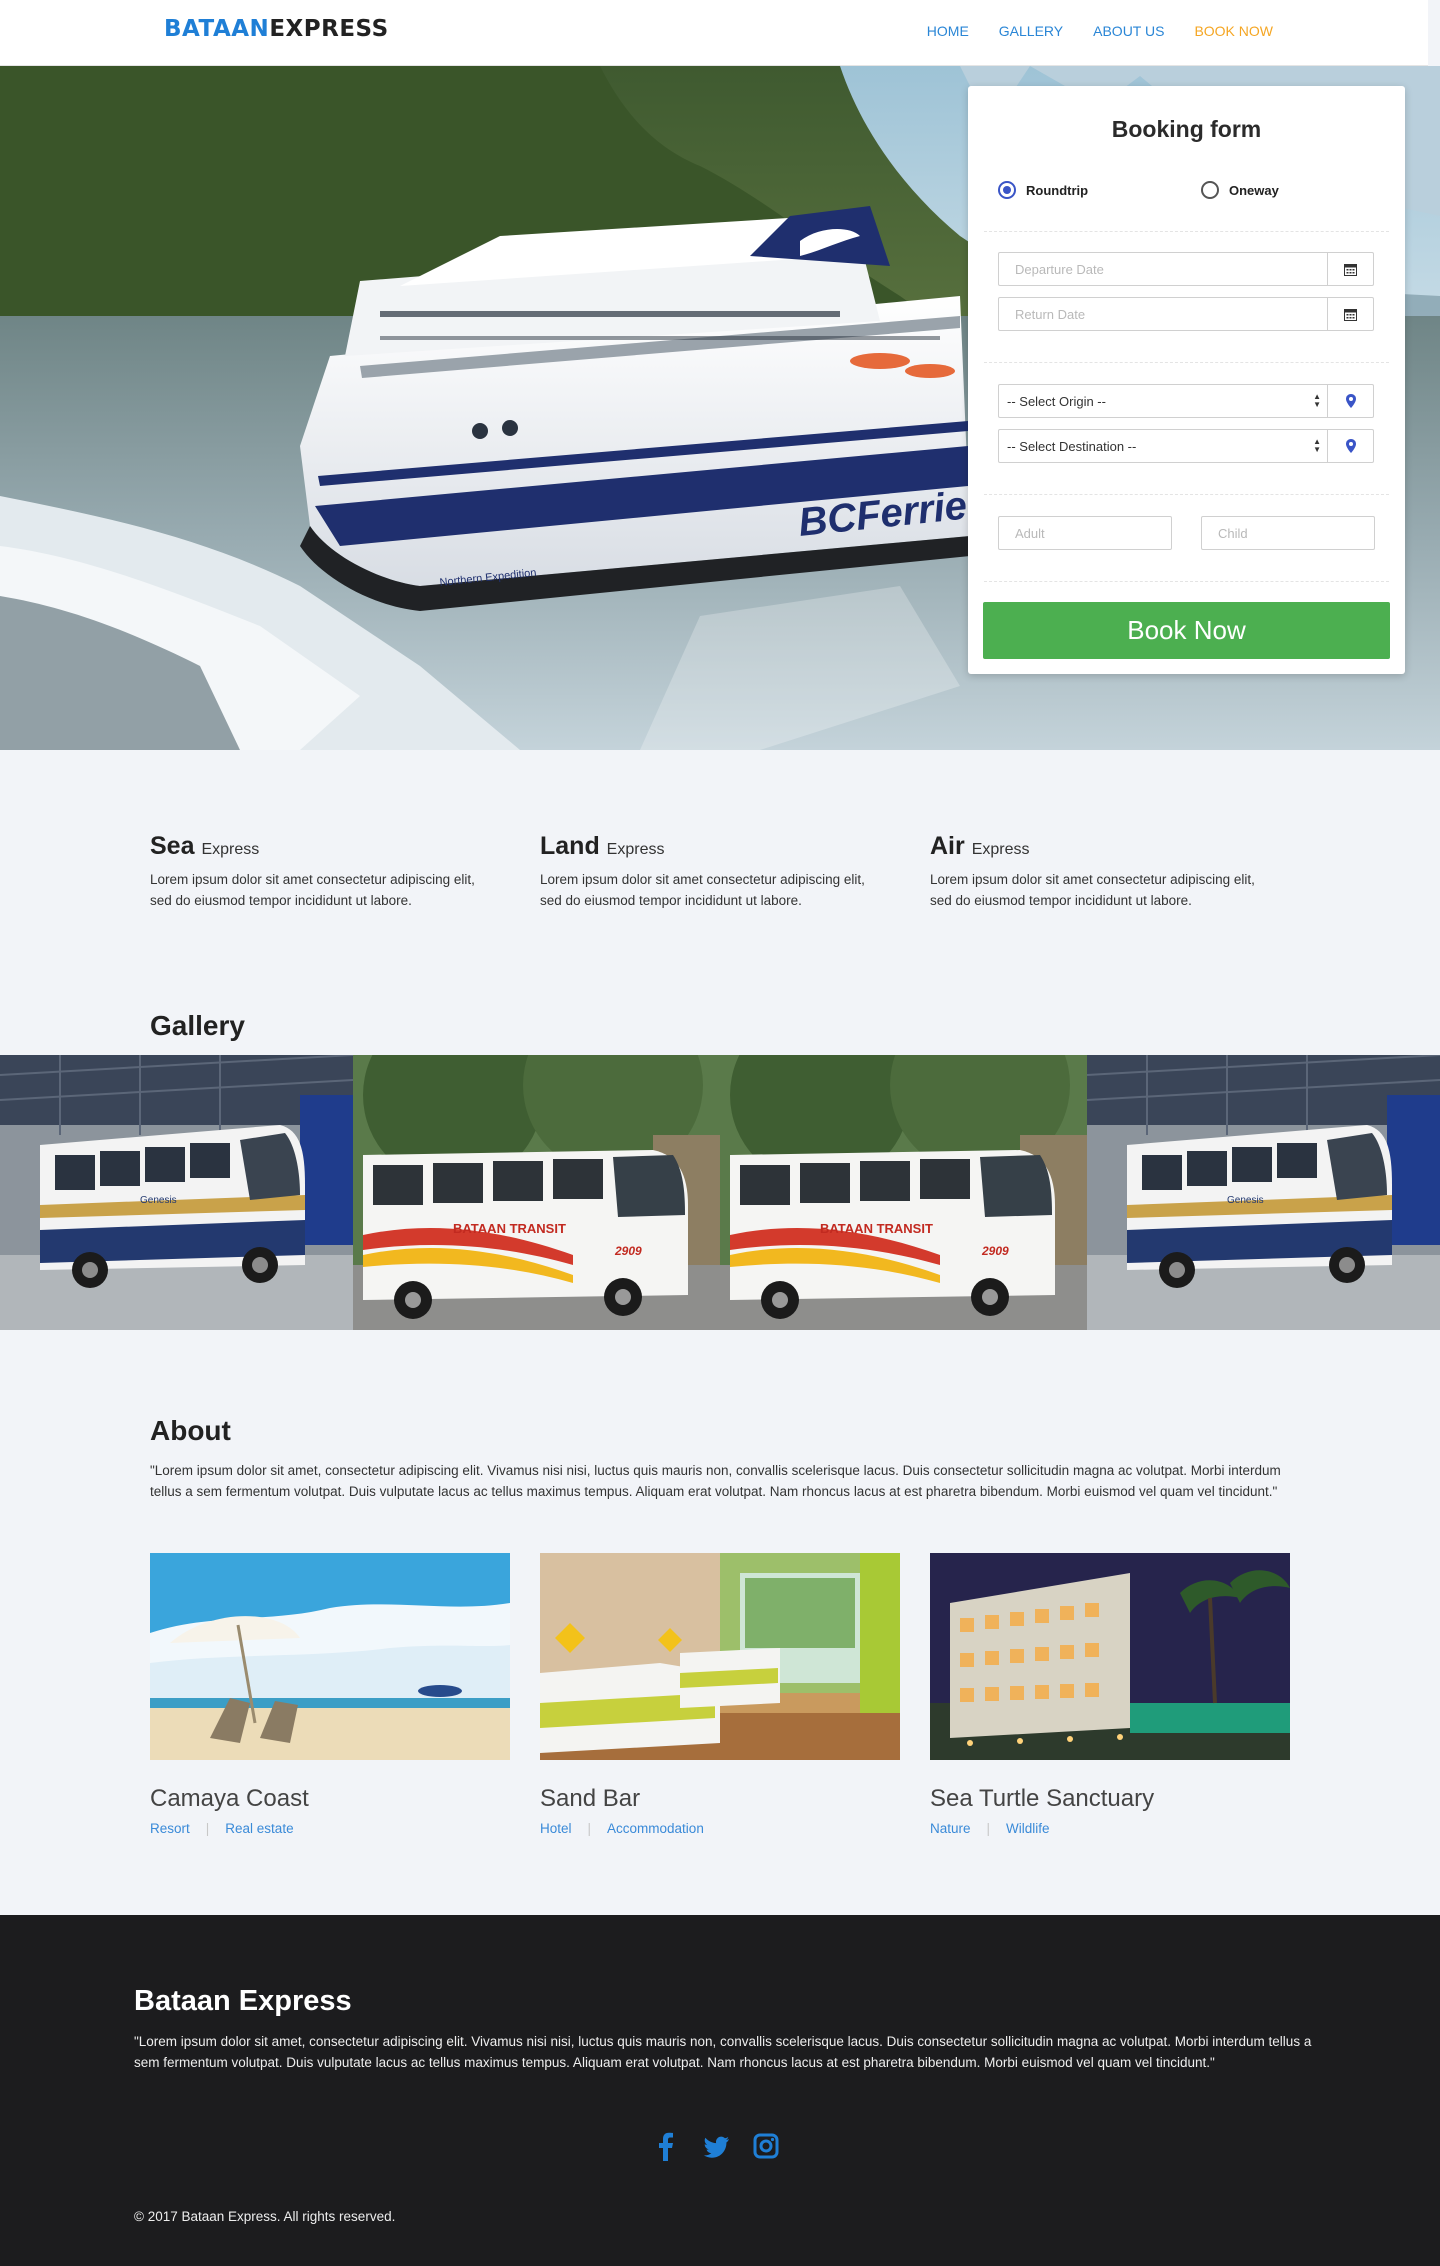 Image resolution: width=1440 pixels, height=2266 pixels. I want to click on facebook-icon, so click(666, 2146).